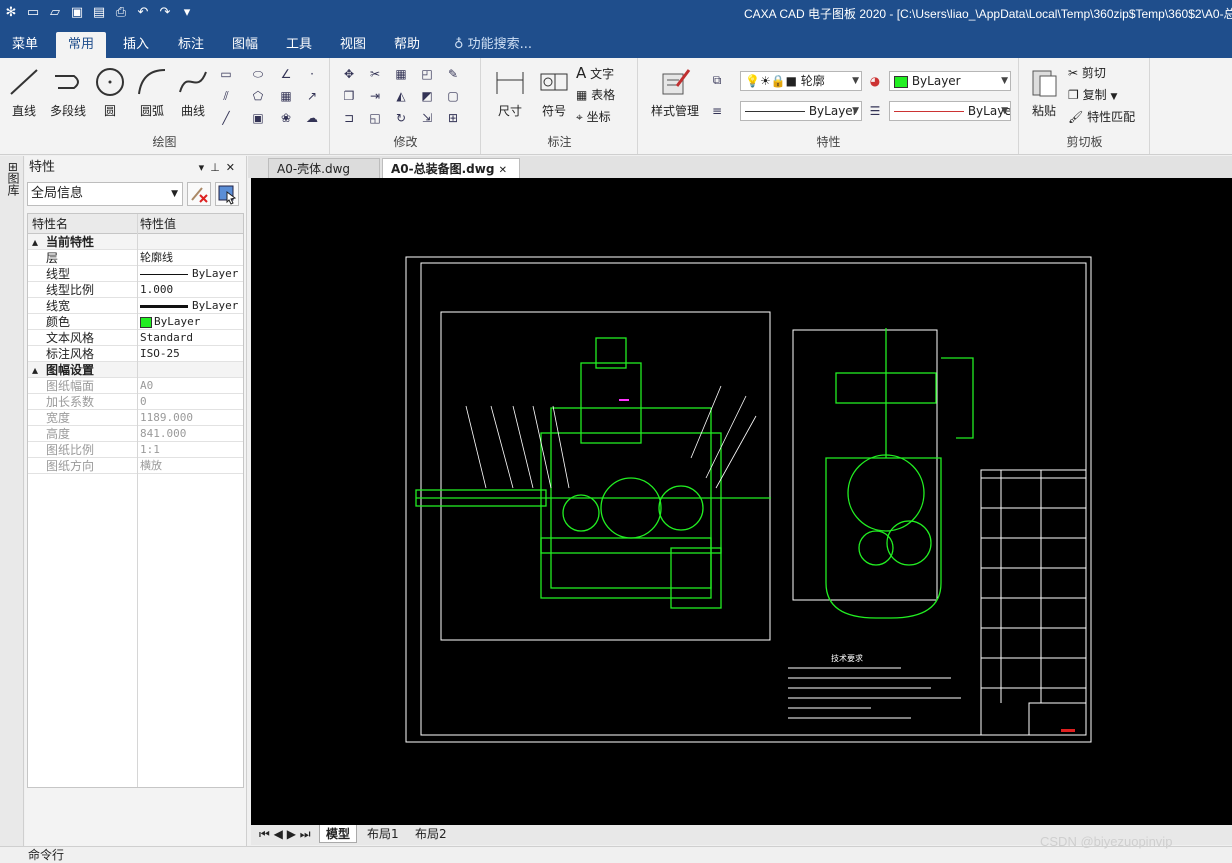 The height and width of the screenshot is (863, 1232). Describe the element at coordinates (299, 45) in the screenshot. I see `tab-tools: 工具` at that location.